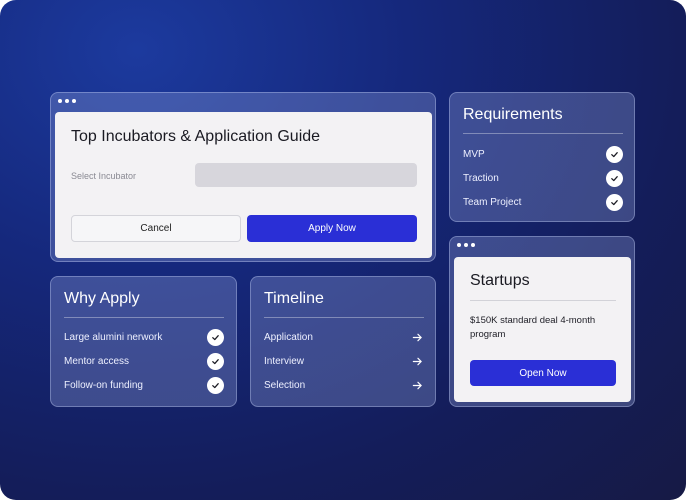 This screenshot has width=686, height=500. I want to click on timeline-step-label: Selection, so click(285, 385).